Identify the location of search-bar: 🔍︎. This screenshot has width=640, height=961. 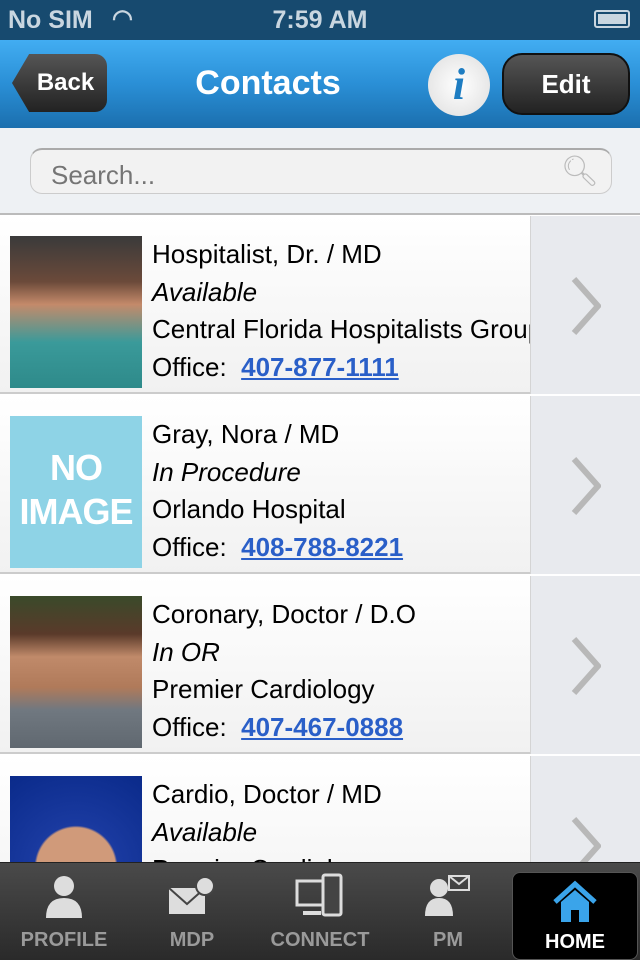
(320, 171).